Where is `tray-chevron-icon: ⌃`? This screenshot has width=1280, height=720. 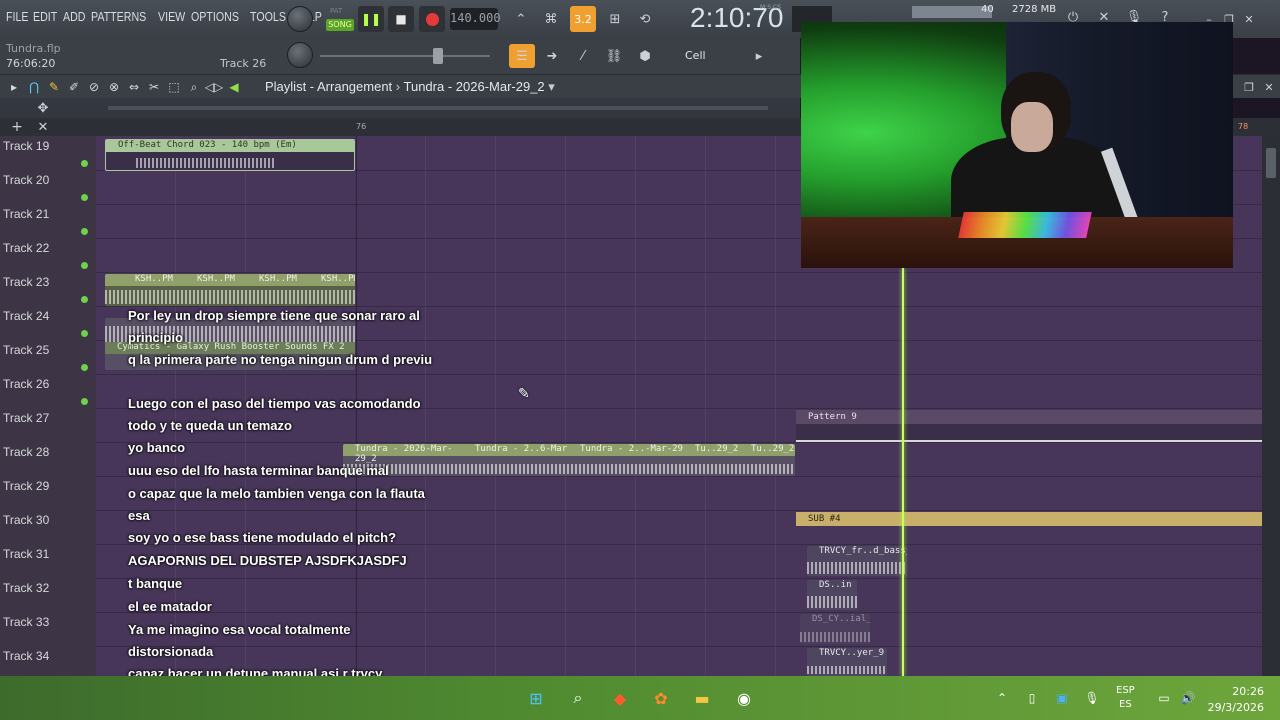 tray-chevron-icon: ⌃ is located at coordinates (1002, 698).